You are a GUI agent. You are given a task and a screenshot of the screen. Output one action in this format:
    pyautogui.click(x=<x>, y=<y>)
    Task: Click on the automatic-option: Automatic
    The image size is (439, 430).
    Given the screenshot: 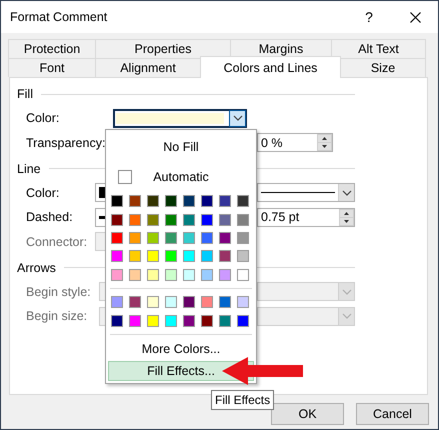 What is the action you would take?
    pyautogui.click(x=181, y=177)
    